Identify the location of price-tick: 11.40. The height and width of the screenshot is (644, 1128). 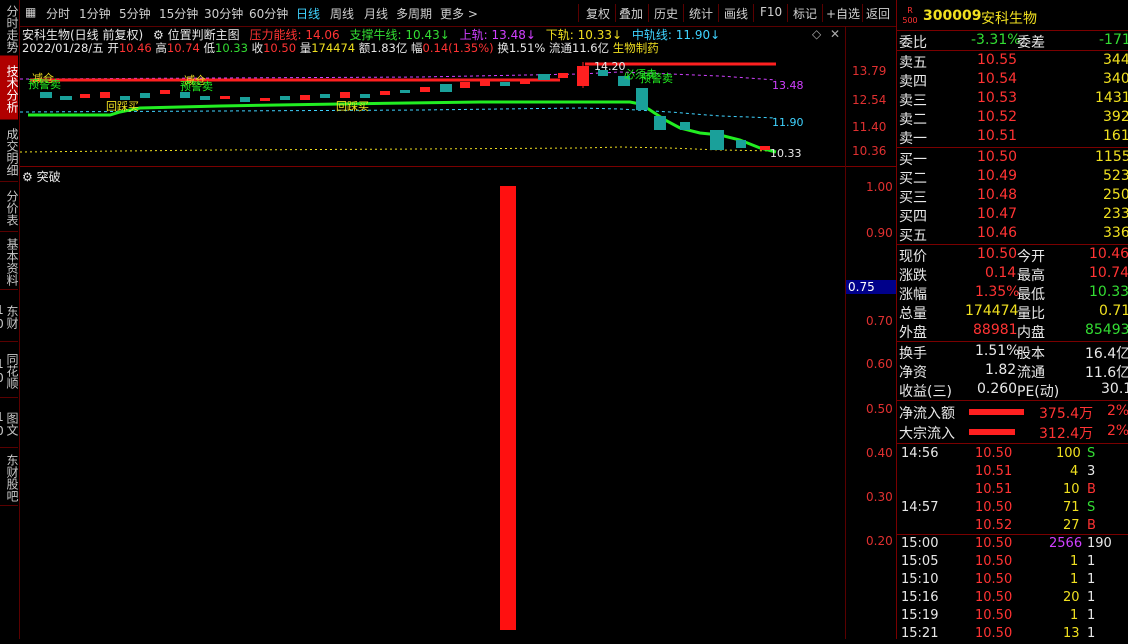
(869, 127).